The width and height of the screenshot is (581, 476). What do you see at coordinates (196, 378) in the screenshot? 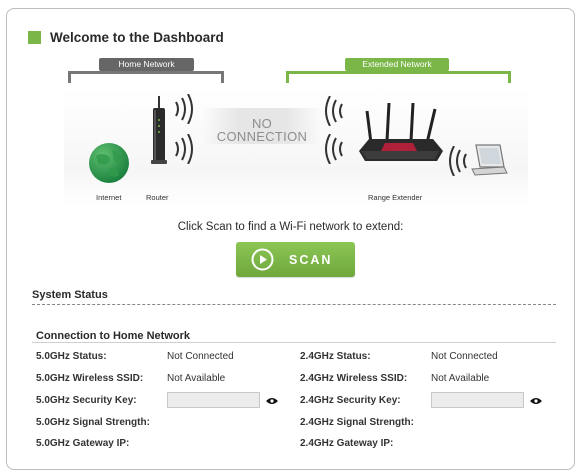
I see `g5-ssid-value: Not Available` at bounding box center [196, 378].